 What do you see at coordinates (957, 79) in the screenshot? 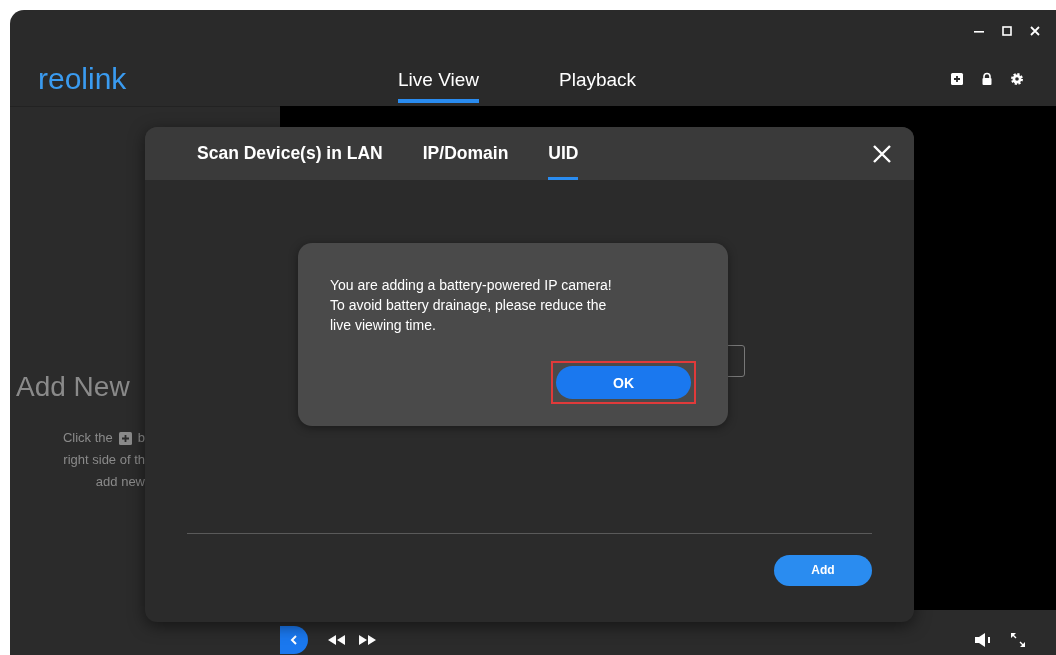
I see `add-device-icon` at bounding box center [957, 79].